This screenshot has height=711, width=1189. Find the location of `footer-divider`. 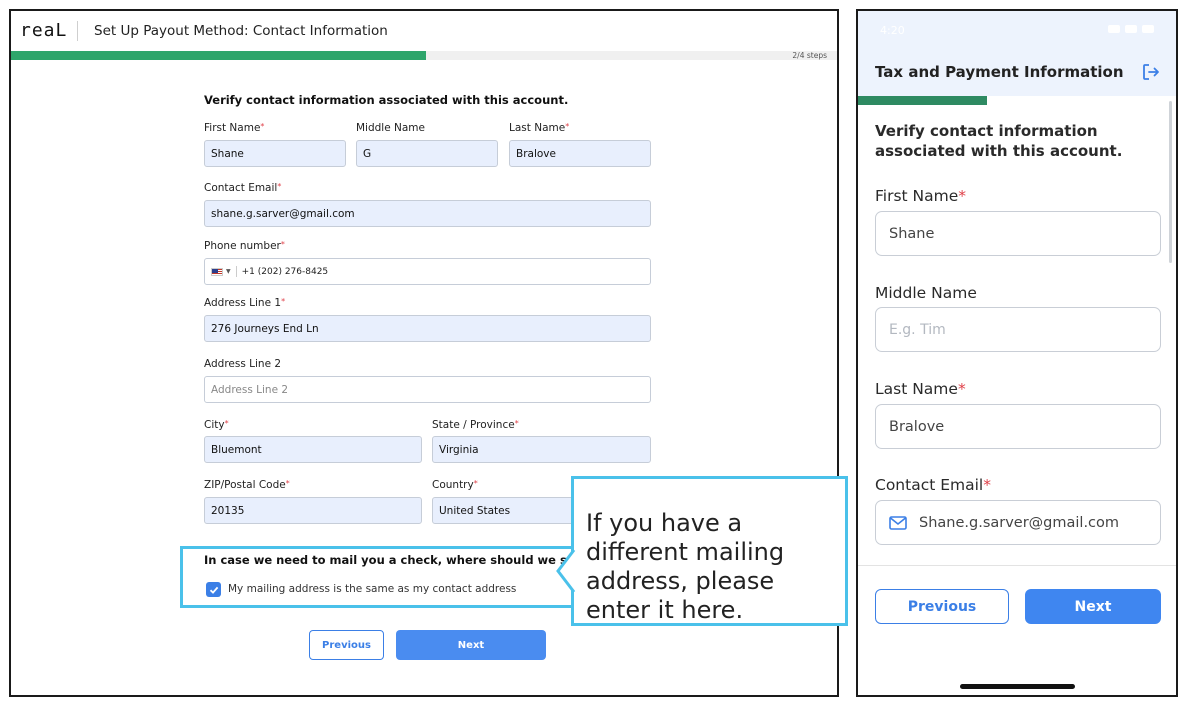

footer-divider is located at coordinates (1017, 565).